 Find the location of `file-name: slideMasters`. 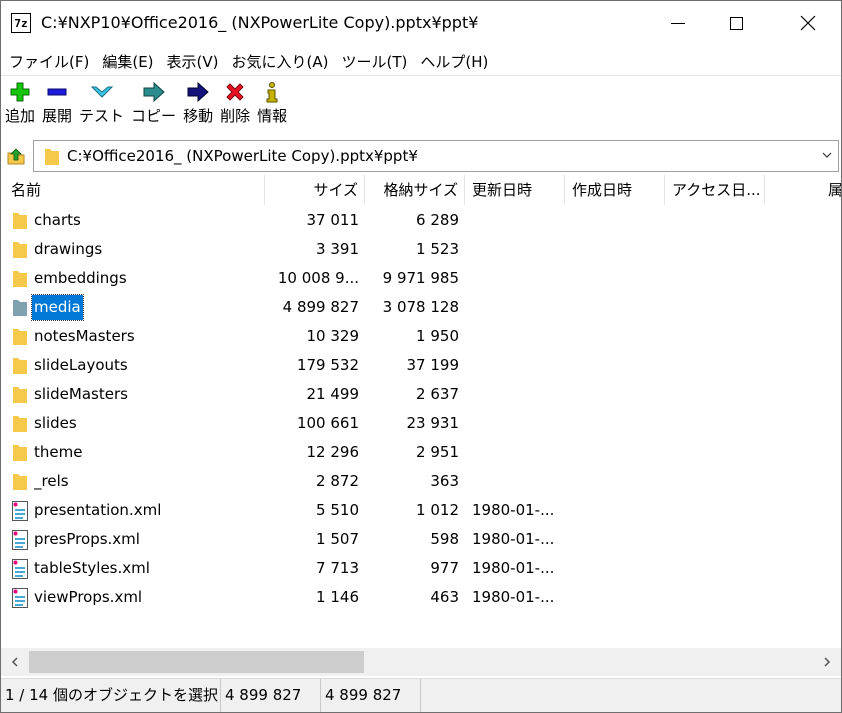

file-name: slideMasters is located at coordinates (81, 394).